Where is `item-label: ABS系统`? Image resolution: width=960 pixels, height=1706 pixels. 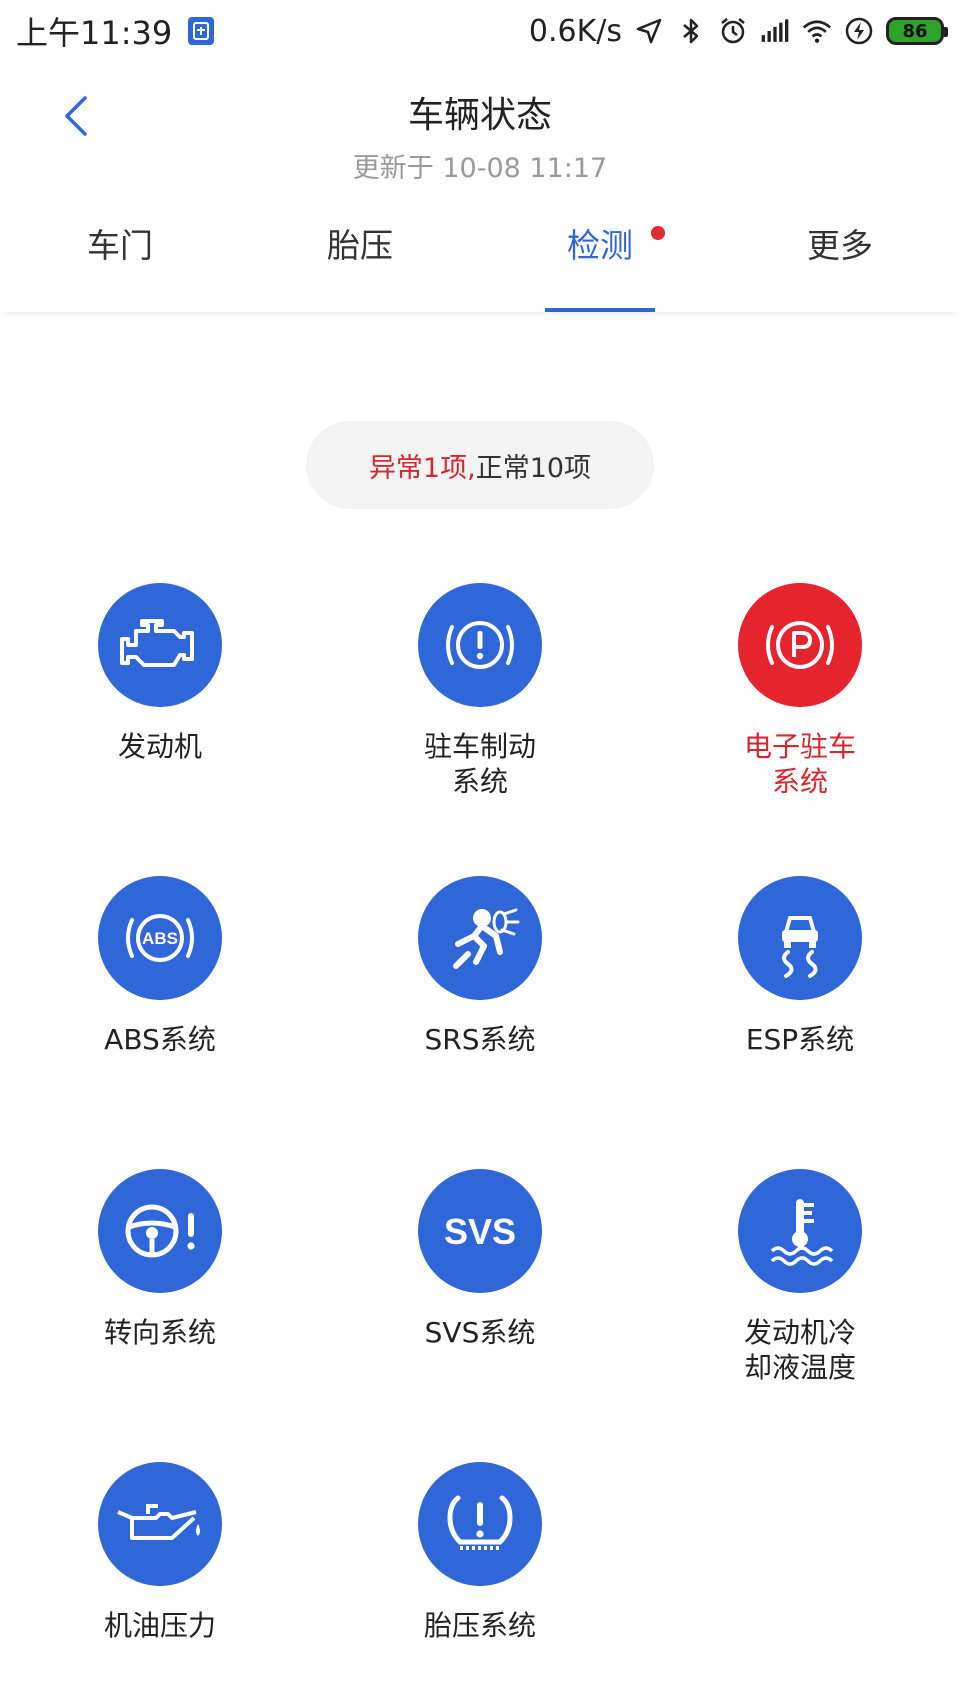
item-label: ABS系统 is located at coordinates (160, 1039).